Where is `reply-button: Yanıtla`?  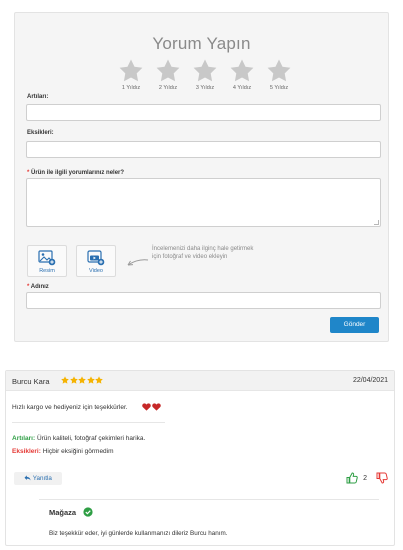 reply-button: Yanıtla is located at coordinates (38, 478).